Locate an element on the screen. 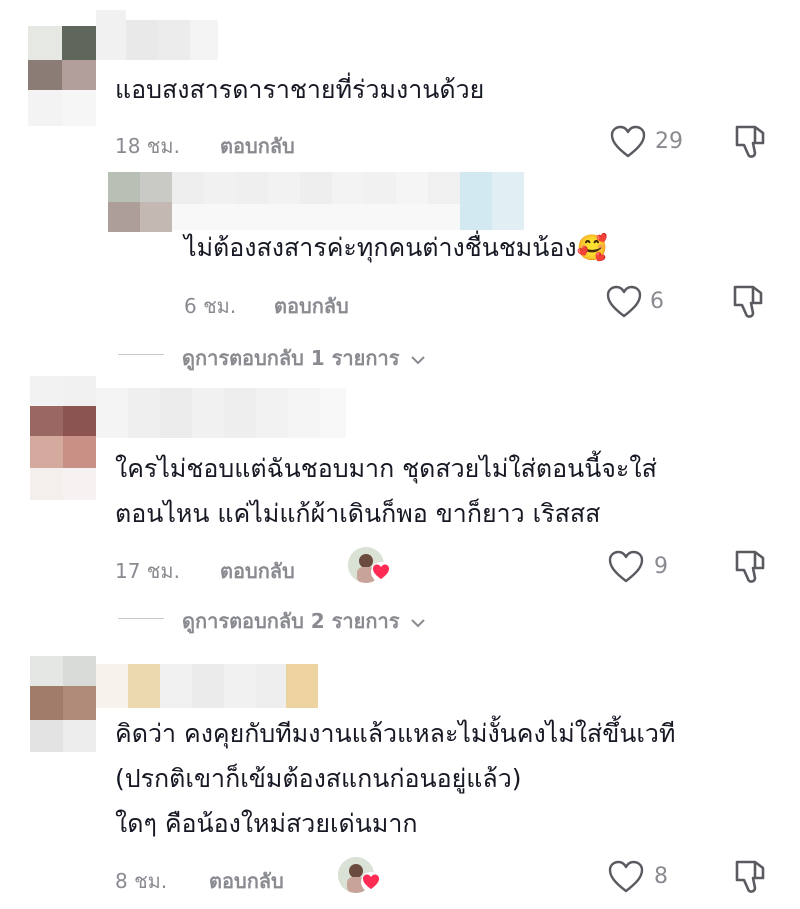 The height and width of the screenshot is (909, 800). comment-text-line-2: (ปรกติเขาก็เข้มต้องสแกนก่อนอยู่แล้ว) is located at coordinates (318, 778).